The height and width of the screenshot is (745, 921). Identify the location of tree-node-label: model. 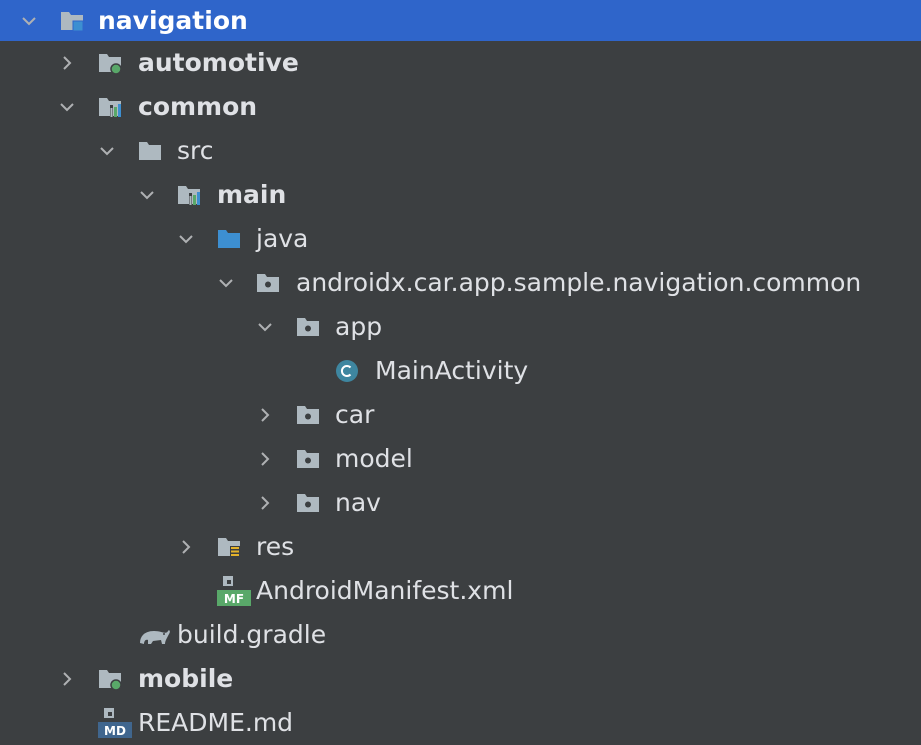
(374, 458).